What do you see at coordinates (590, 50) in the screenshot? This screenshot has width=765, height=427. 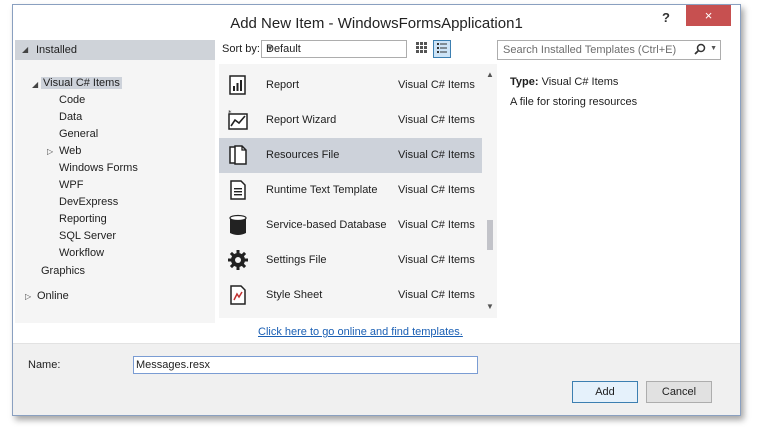 I see `search-placeholder: Search Installed Templates (Ctrl+E)` at bounding box center [590, 50].